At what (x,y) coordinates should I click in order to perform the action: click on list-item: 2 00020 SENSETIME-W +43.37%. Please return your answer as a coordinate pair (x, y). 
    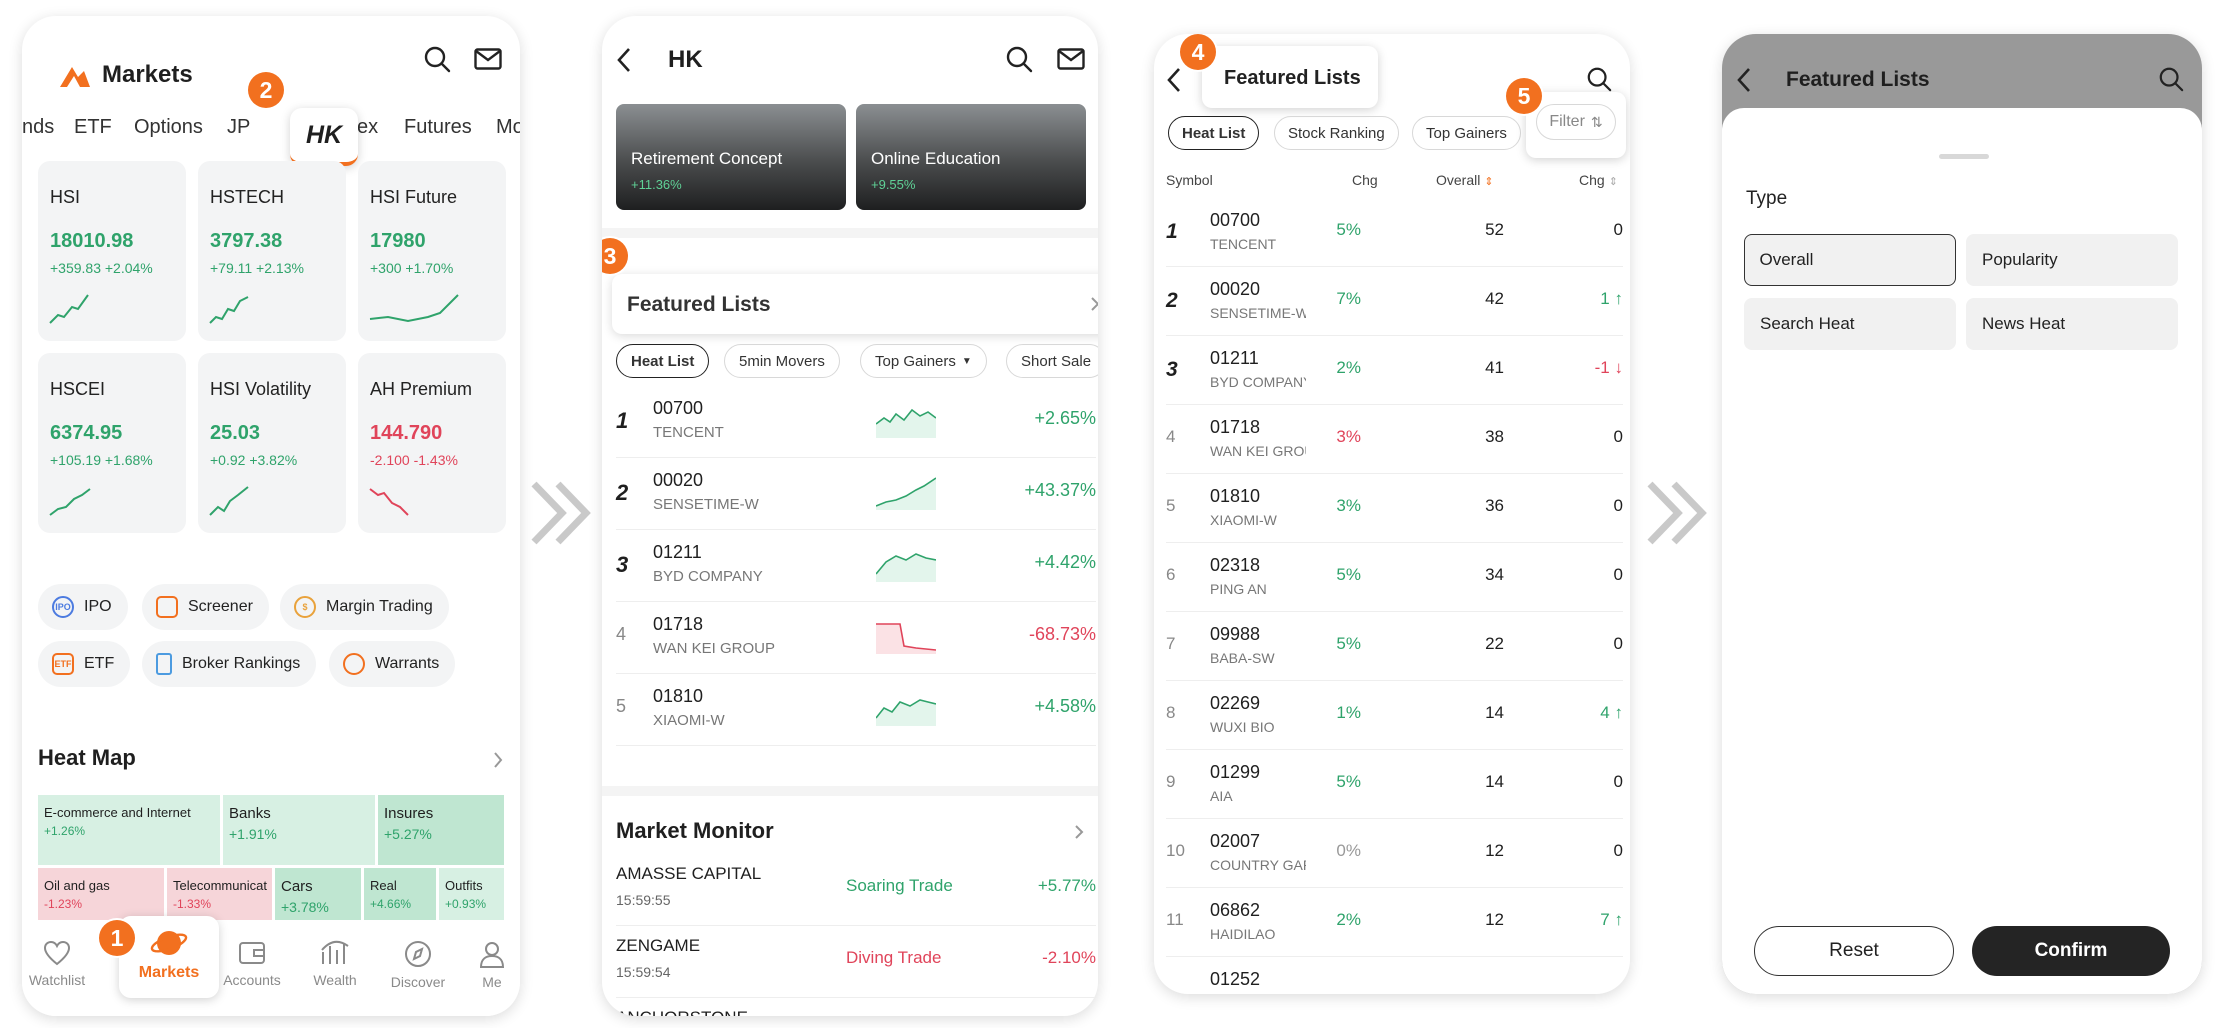
    Looking at the image, I should click on (856, 494).